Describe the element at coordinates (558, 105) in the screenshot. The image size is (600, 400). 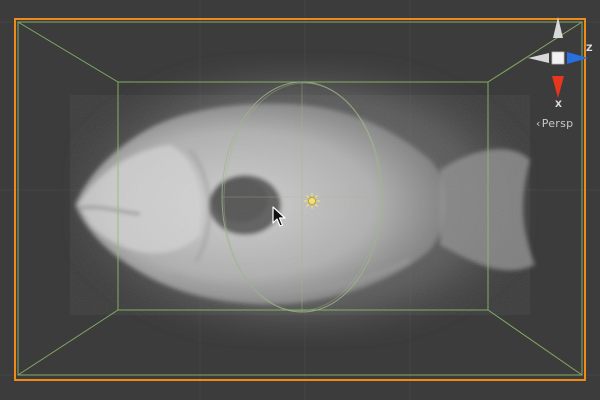
I see `gizmo-x-label: X` at that location.